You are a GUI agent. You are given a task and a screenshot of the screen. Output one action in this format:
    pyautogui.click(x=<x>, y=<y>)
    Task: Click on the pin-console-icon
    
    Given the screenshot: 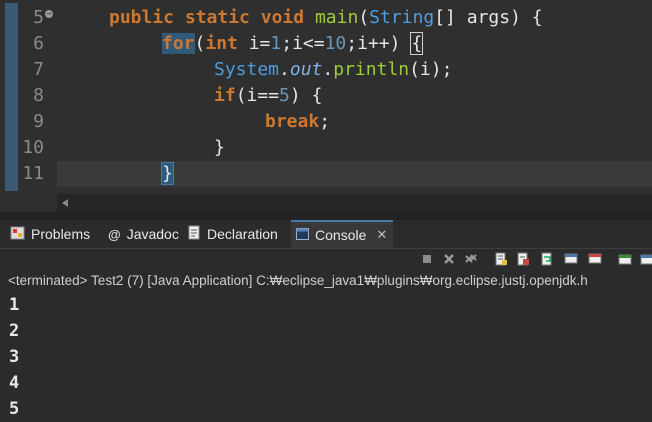 What is the action you would take?
    pyautogui.click(x=625, y=259)
    